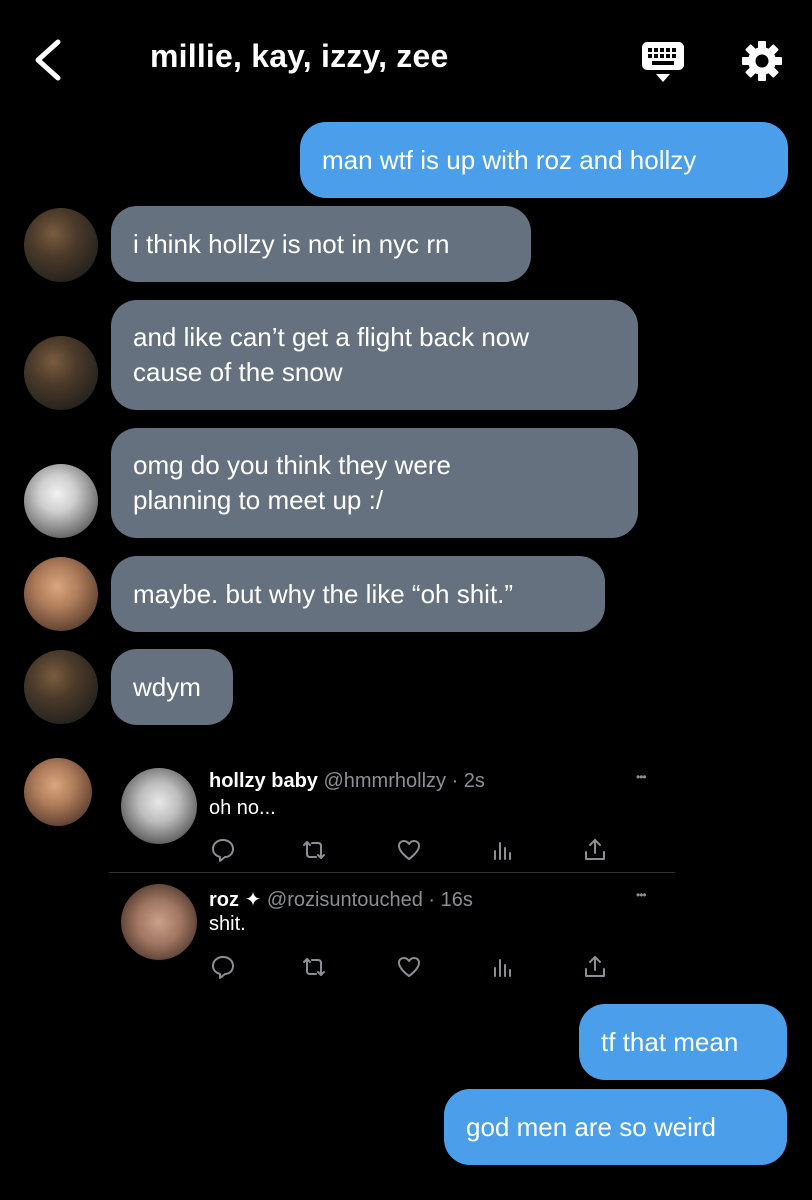 The image size is (812, 1200). I want to click on message-bubble-incoming: maybe. but why the like “oh shit.”, so click(358, 594).